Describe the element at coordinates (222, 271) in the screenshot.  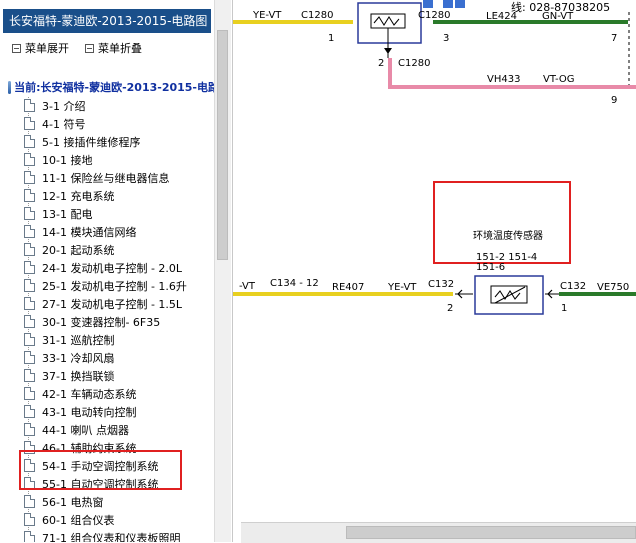
I see `sidebar-scrollbar` at that location.